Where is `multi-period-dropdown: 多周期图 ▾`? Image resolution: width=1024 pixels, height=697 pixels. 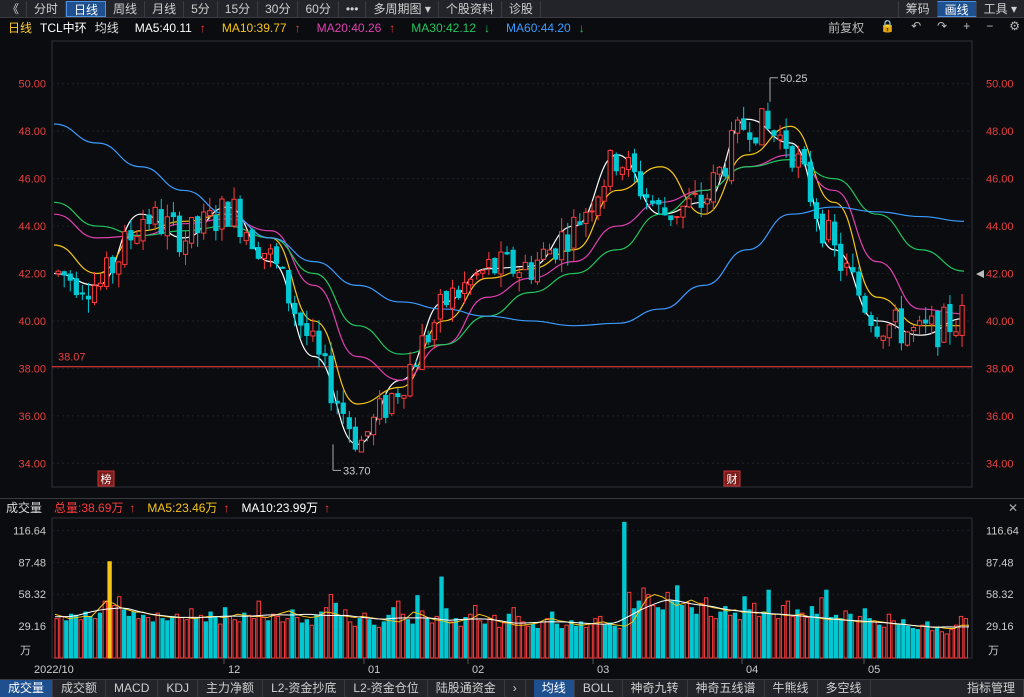 multi-period-dropdown: 多周期图 ▾ is located at coordinates (402, 8).